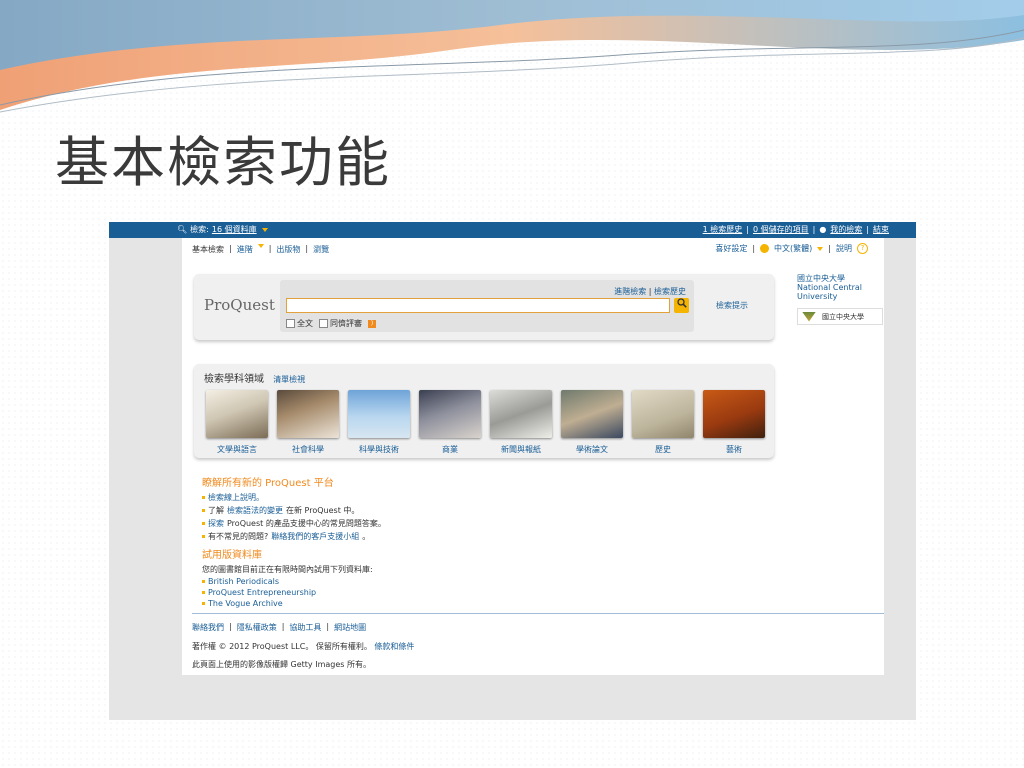  What do you see at coordinates (843, 316) in the screenshot?
I see `institution-logo-text: 國立中央大學` at bounding box center [843, 316].